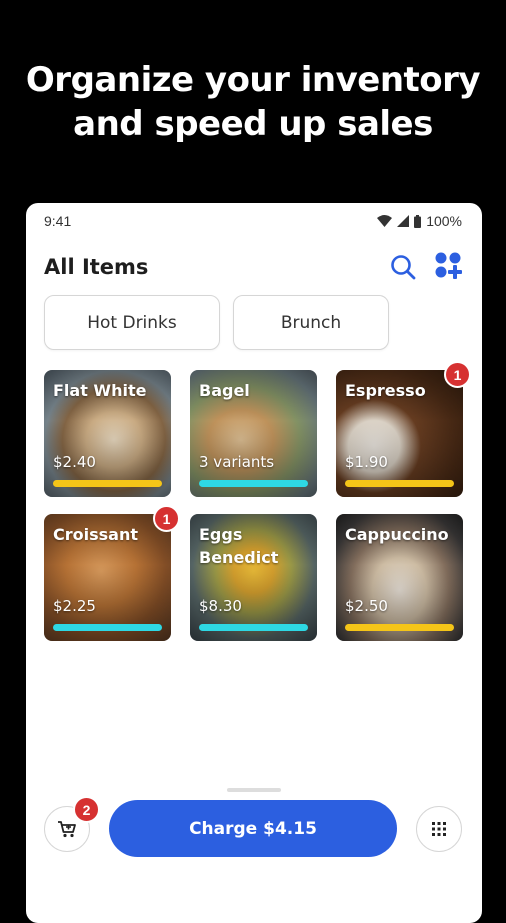 The image size is (506, 923). I want to click on search-button, so click(403, 267).